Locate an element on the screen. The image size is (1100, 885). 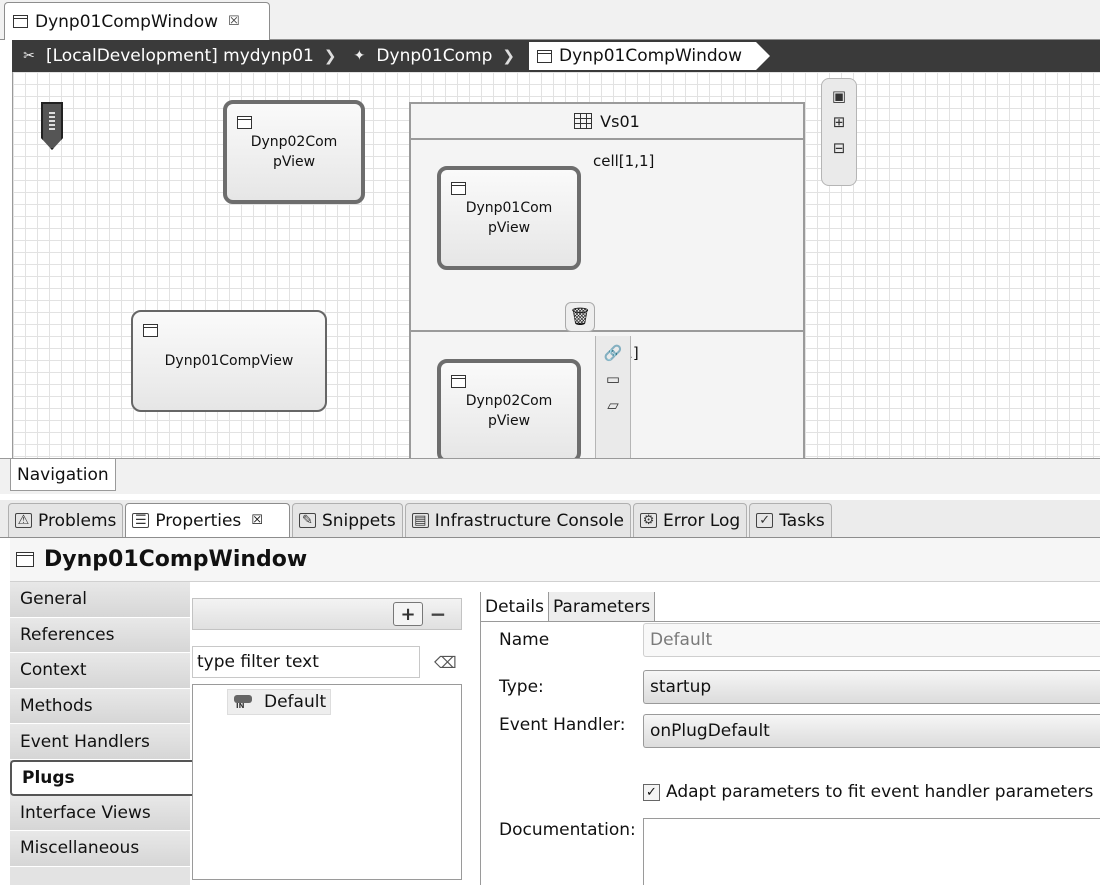
view-dynp02compview: Dynp02CompView is located at coordinates (294, 152).